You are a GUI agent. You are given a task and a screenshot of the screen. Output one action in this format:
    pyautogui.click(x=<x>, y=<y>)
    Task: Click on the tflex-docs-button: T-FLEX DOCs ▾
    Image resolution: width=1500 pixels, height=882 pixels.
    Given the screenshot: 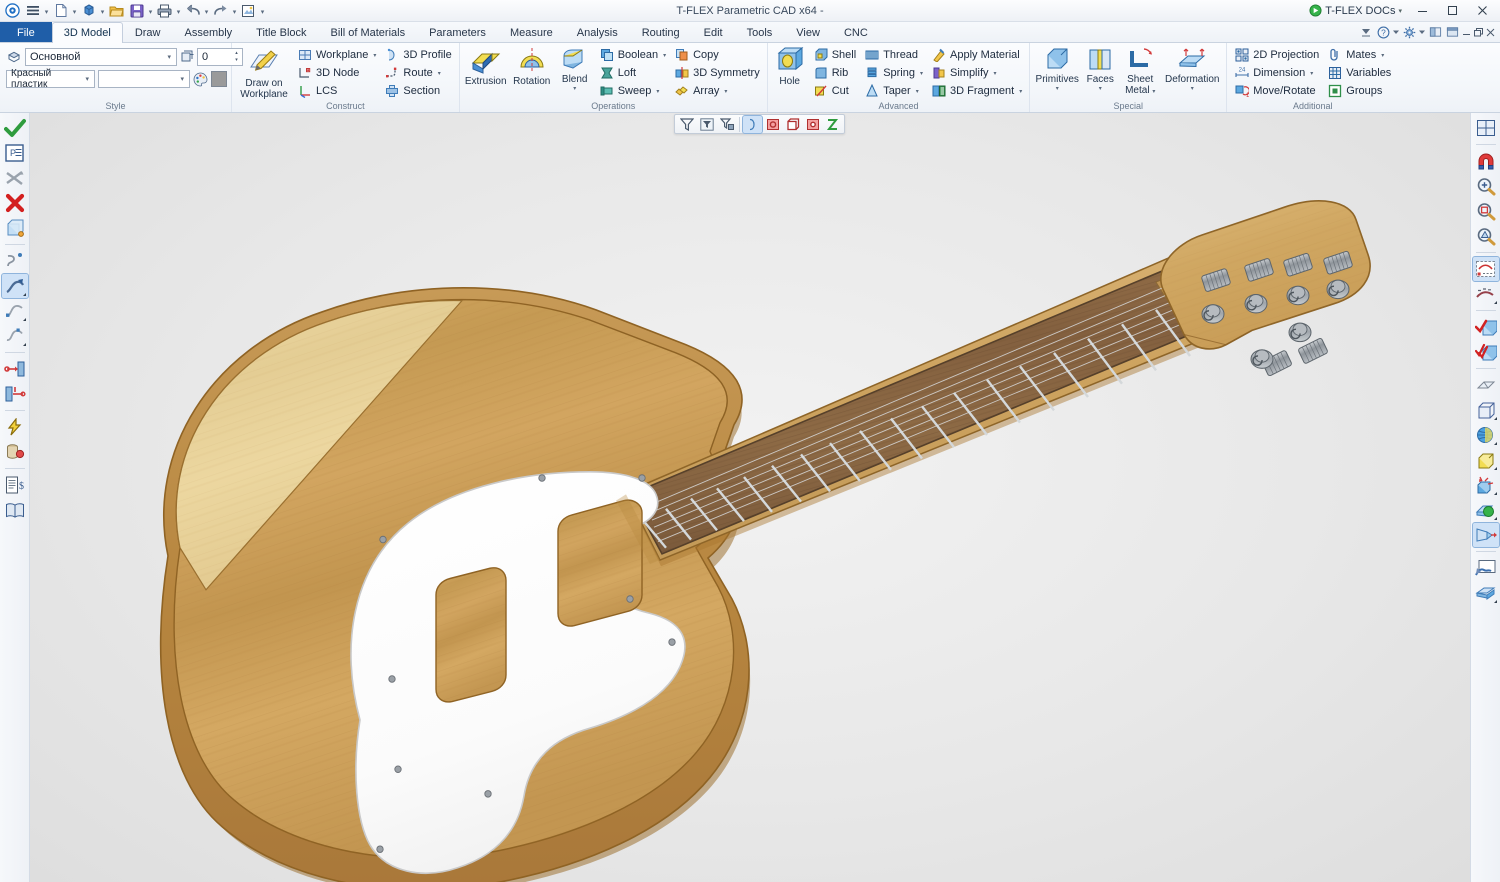 What is the action you would take?
    pyautogui.click(x=1355, y=10)
    